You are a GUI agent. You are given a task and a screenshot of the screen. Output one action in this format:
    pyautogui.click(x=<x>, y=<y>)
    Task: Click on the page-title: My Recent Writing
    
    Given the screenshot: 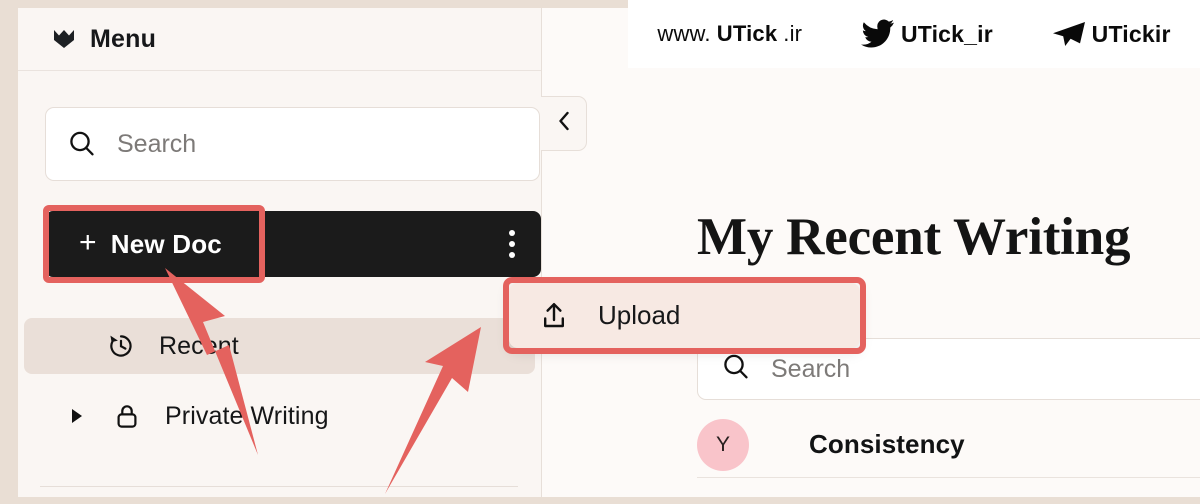 What is the action you would take?
    pyautogui.click(x=914, y=237)
    